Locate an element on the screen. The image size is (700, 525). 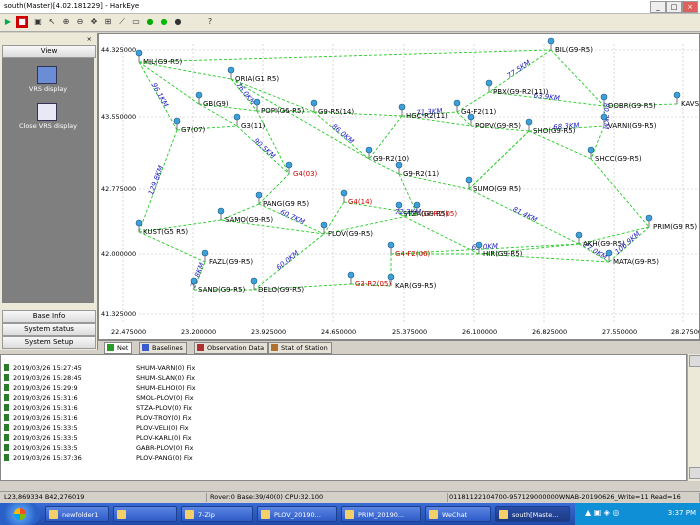
station-node: G9-R5(14) is located at coordinates (332, 107).